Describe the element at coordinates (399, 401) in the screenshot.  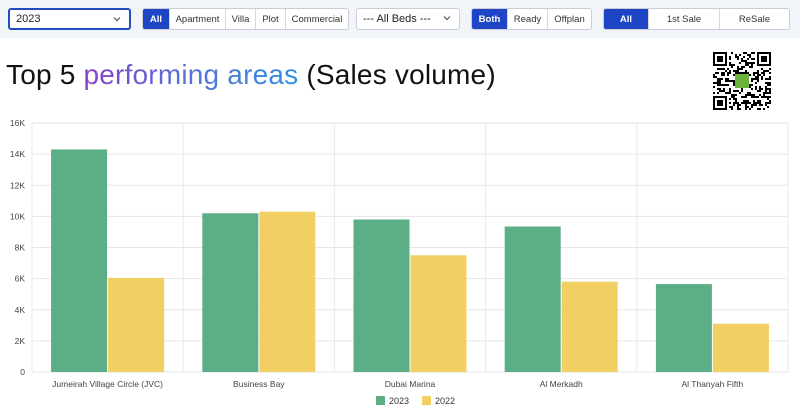
I see `legend-label: 2023` at that location.